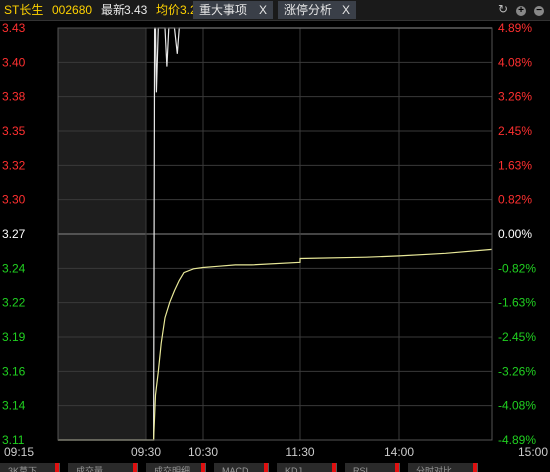 The image size is (550, 472). What do you see at coordinates (503, 9) in the screenshot?
I see `refresh-icon: ↻` at bounding box center [503, 9].